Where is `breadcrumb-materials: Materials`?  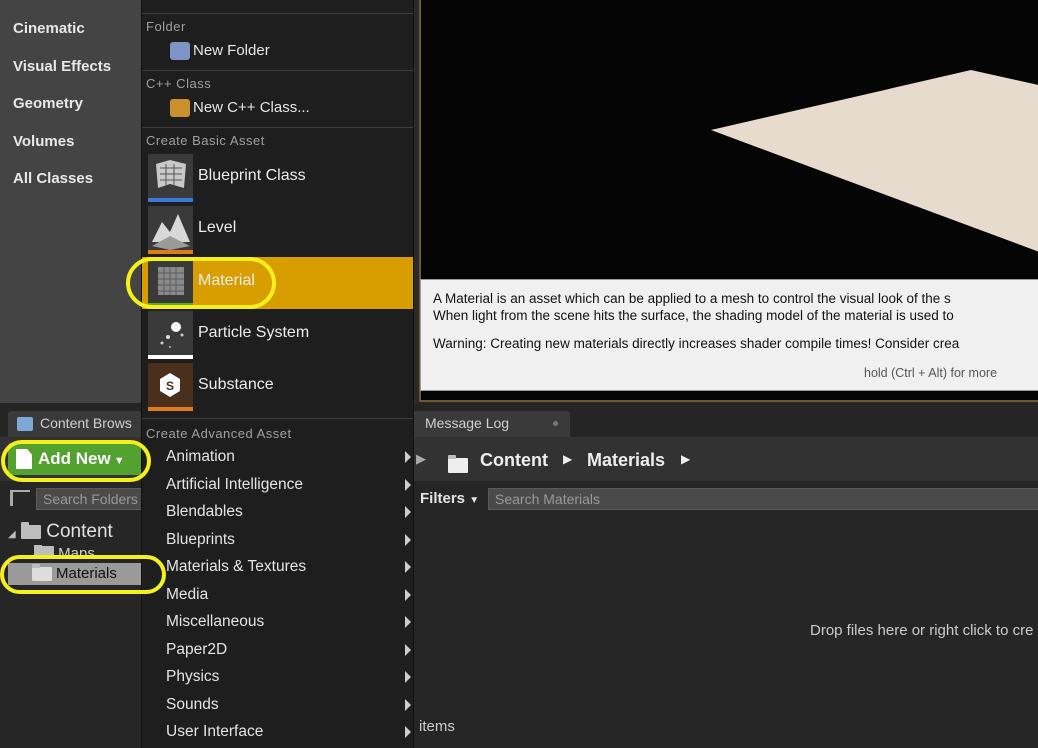 breadcrumb-materials: Materials is located at coordinates (626, 460).